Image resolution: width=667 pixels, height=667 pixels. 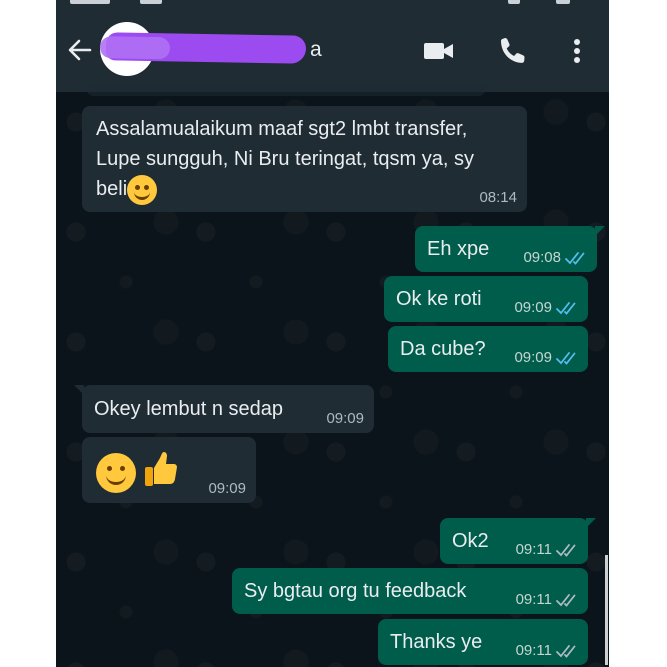 I want to click on message-outgoing: Ok ke roti 09:09, so click(x=486, y=299).